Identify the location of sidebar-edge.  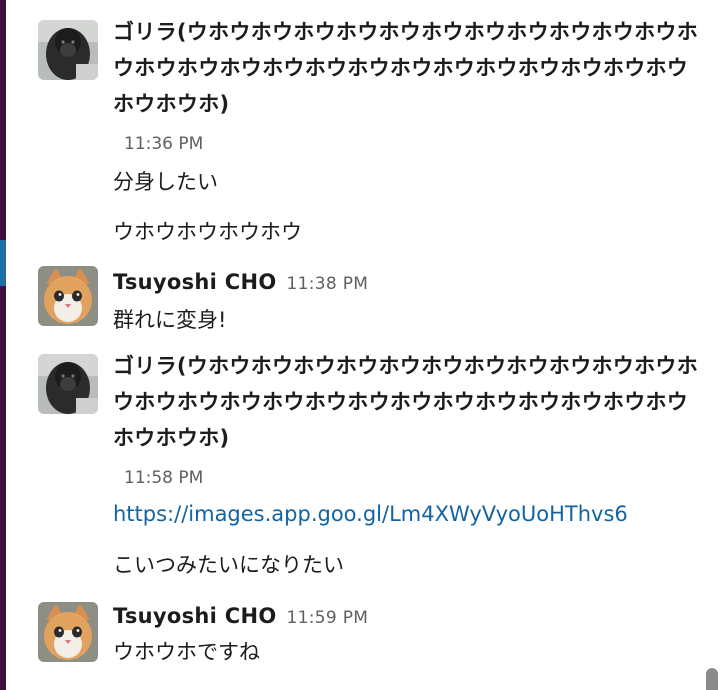
(3, 345).